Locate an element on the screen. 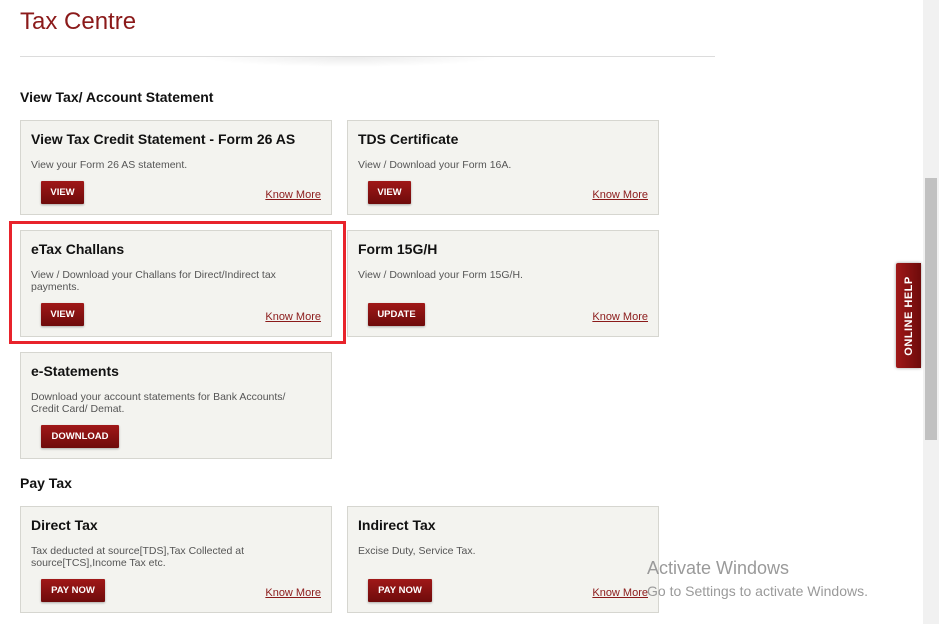  card-title: Form 15G/H is located at coordinates (398, 249).